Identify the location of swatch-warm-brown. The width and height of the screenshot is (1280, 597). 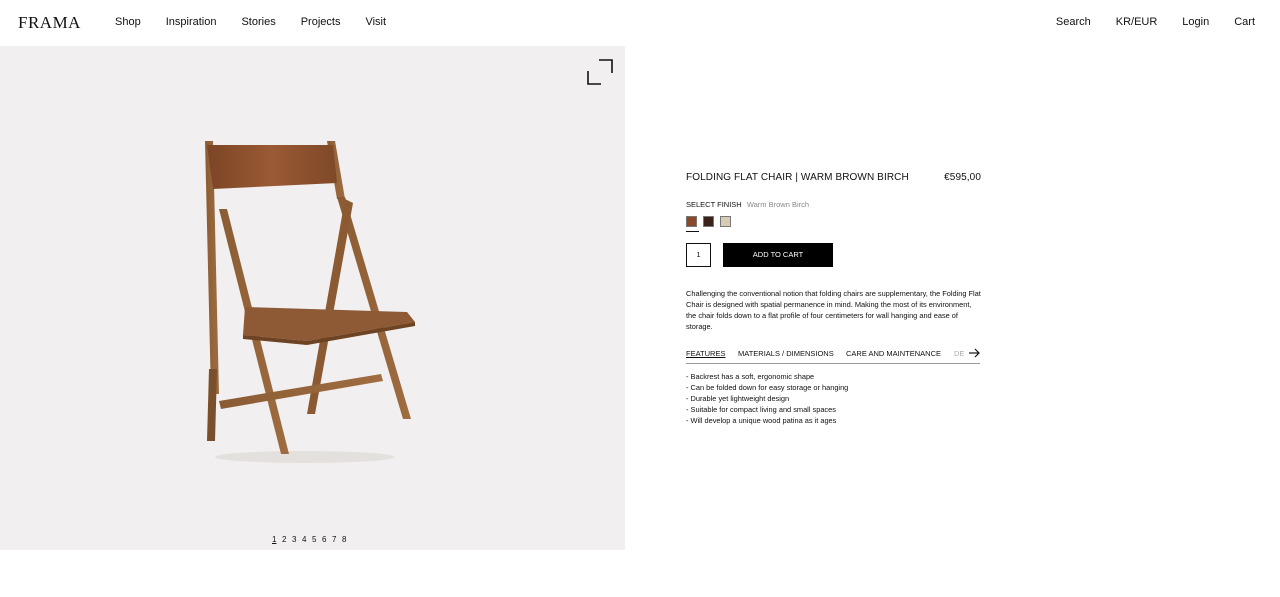
(692, 224).